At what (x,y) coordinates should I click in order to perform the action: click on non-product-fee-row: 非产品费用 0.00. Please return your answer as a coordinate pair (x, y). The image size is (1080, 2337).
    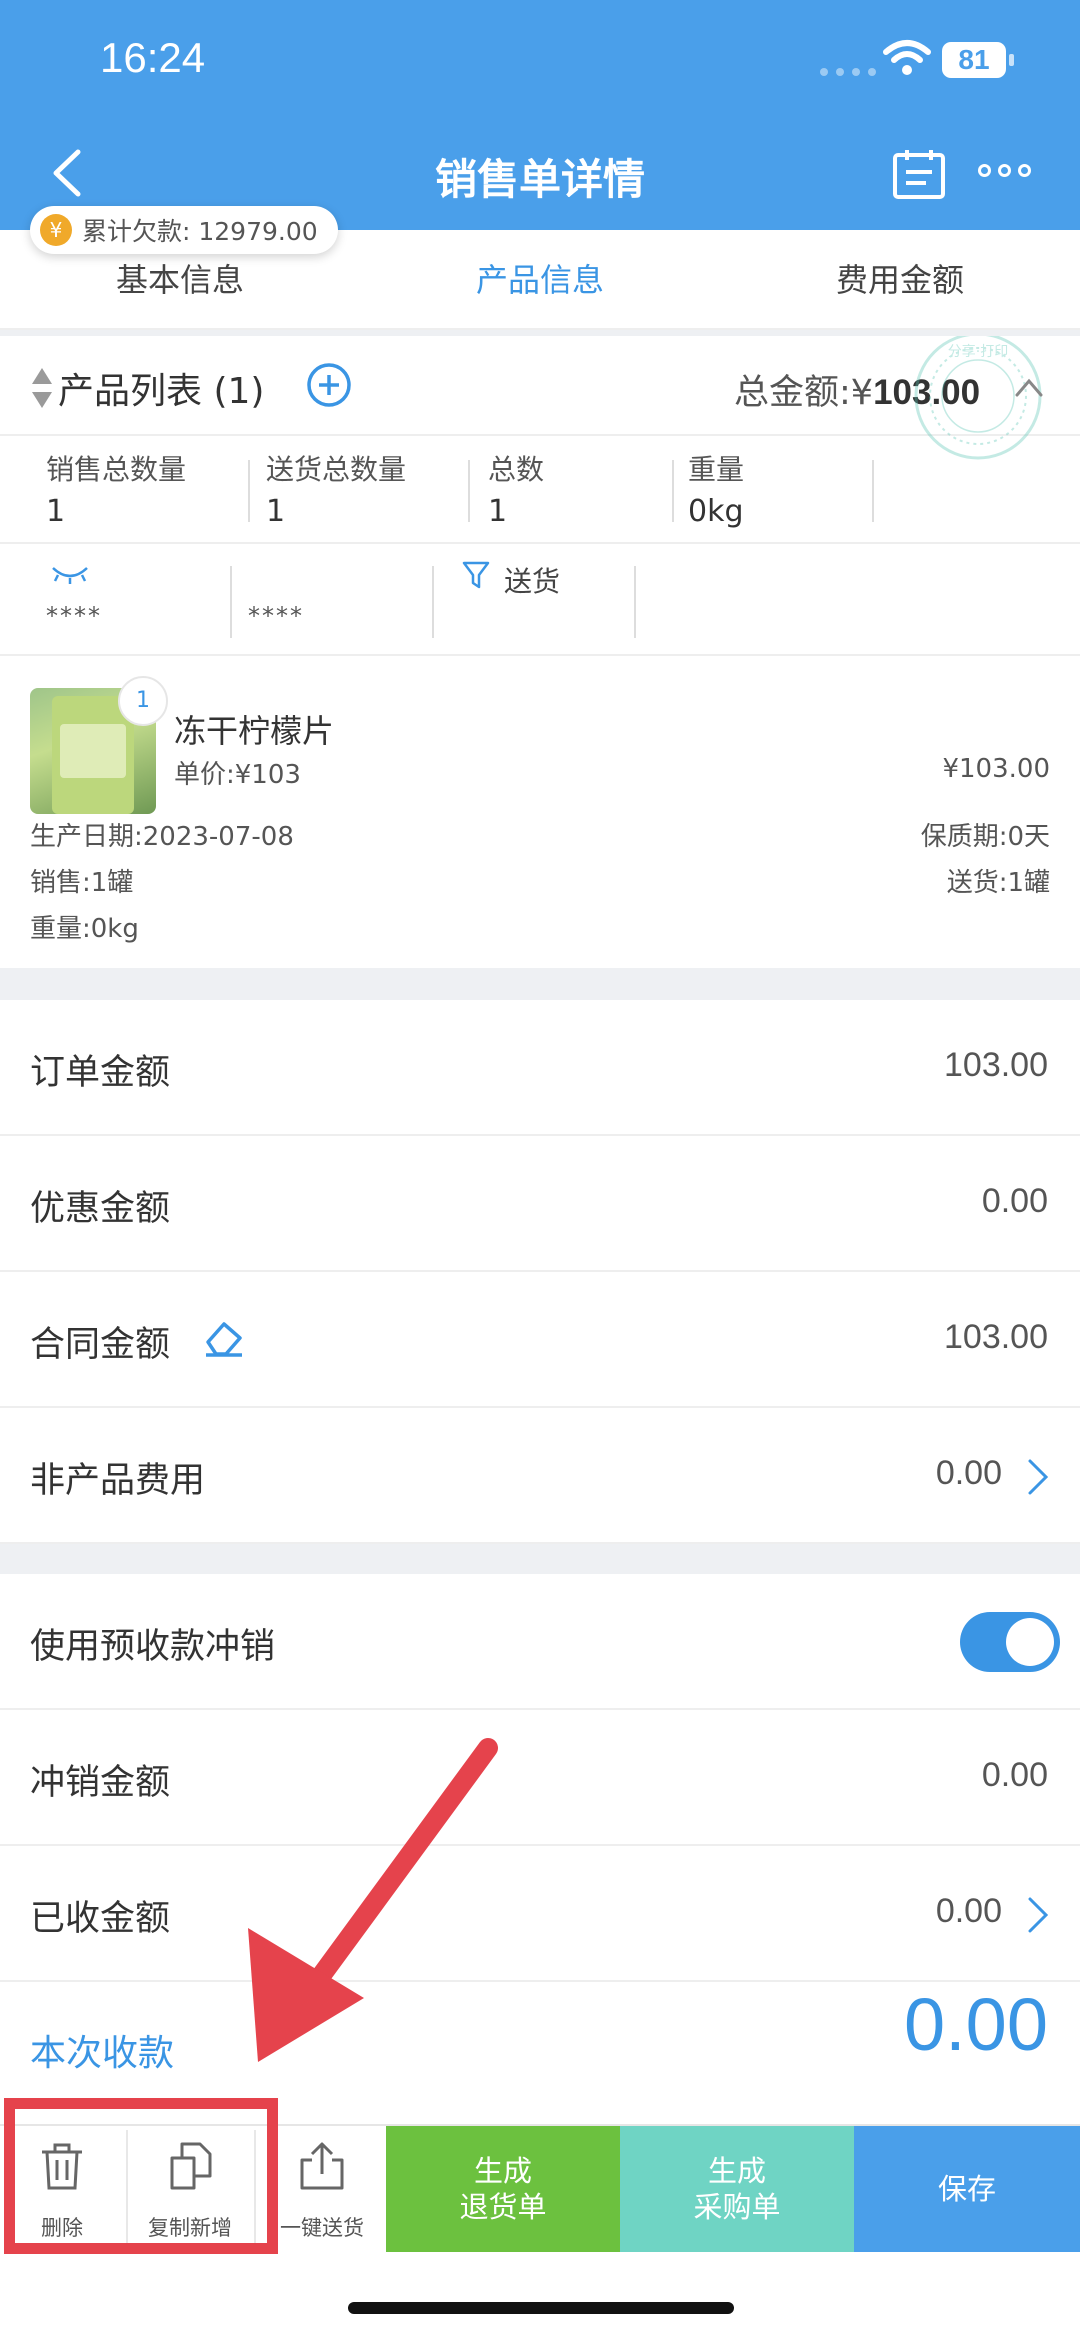
    Looking at the image, I should click on (540, 1476).